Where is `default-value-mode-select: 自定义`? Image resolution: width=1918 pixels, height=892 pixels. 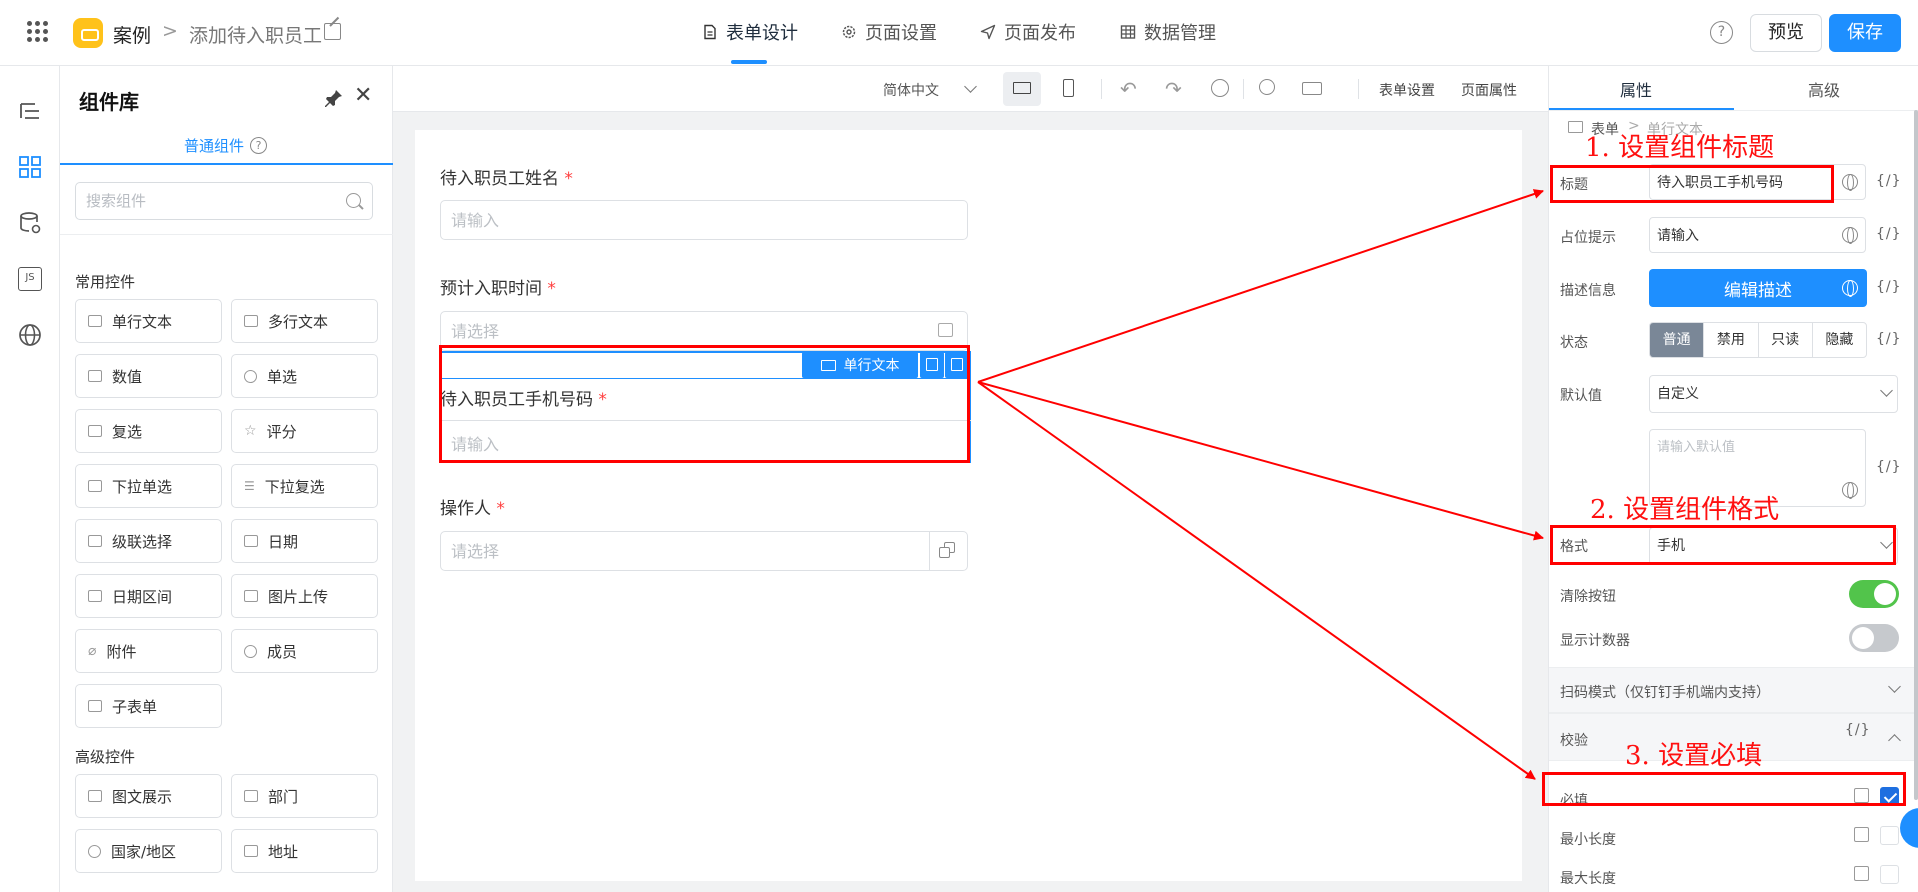 default-value-mode-select: 自定义 is located at coordinates (1773, 394).